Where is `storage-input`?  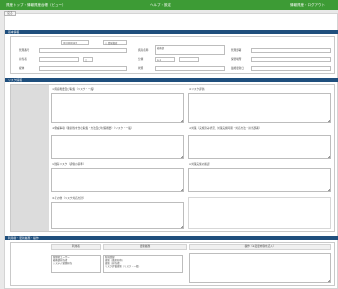 storage-input is located at coordinates (291, 59).